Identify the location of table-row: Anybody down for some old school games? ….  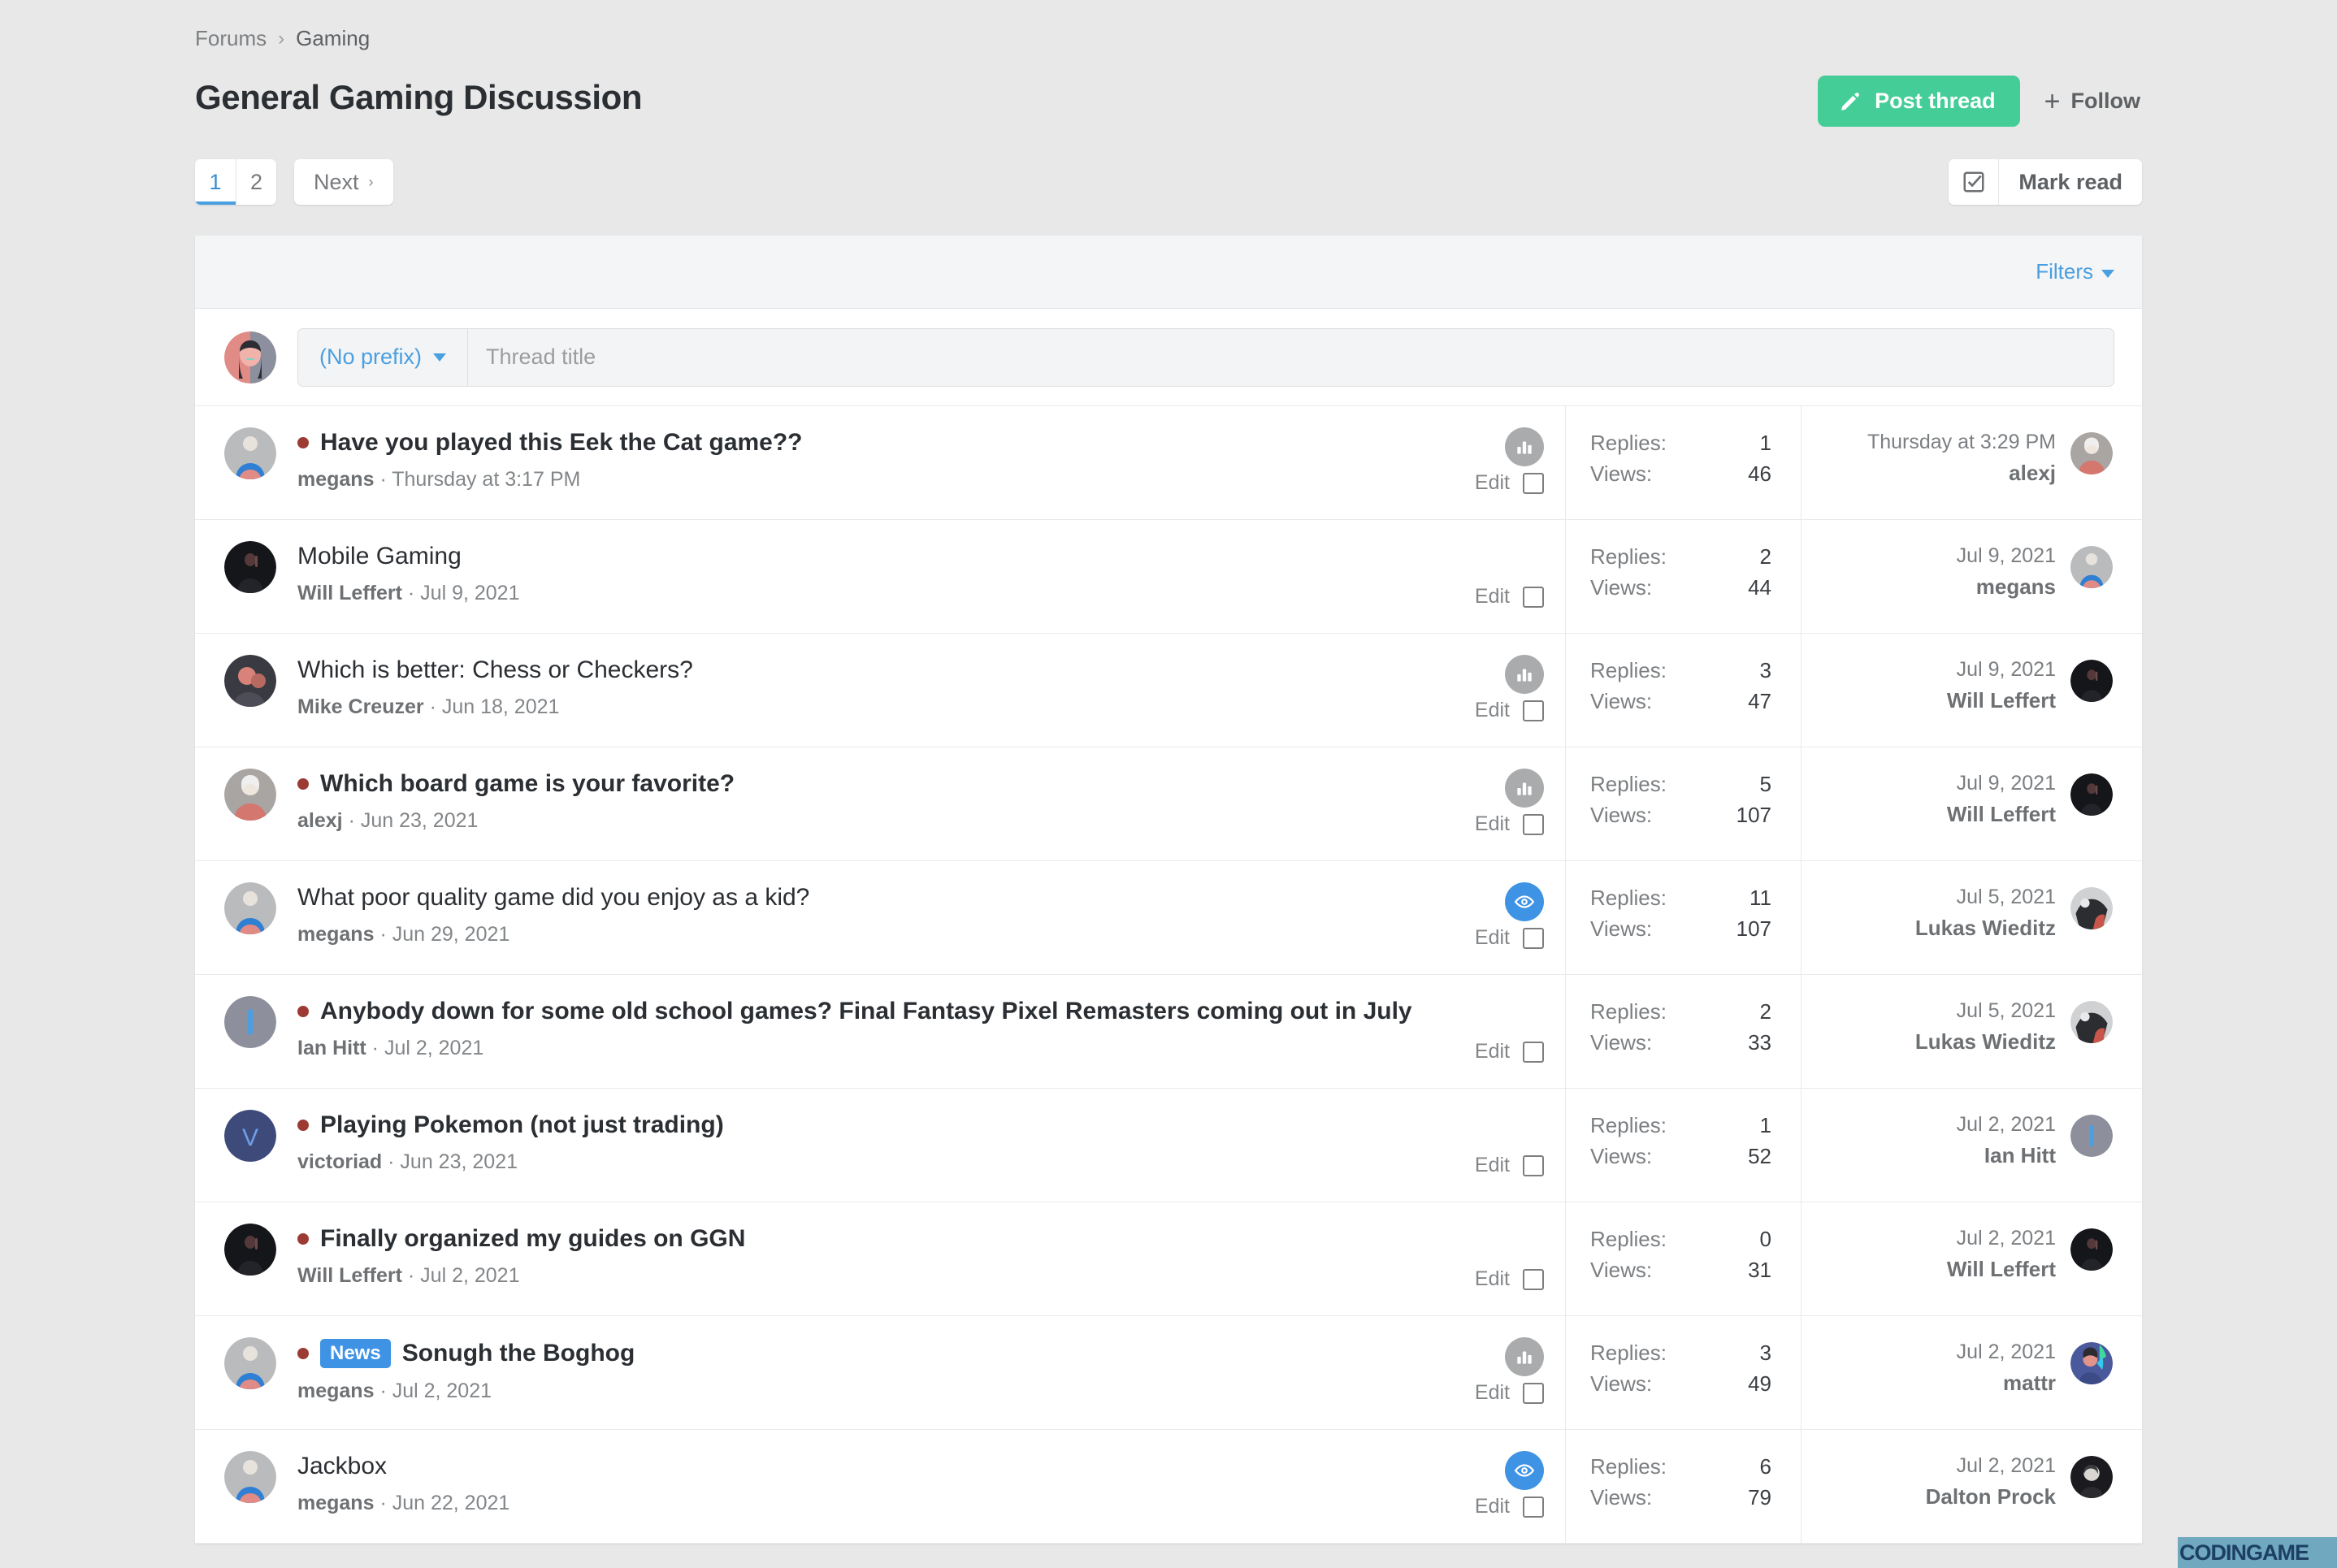
(1168, 1032).